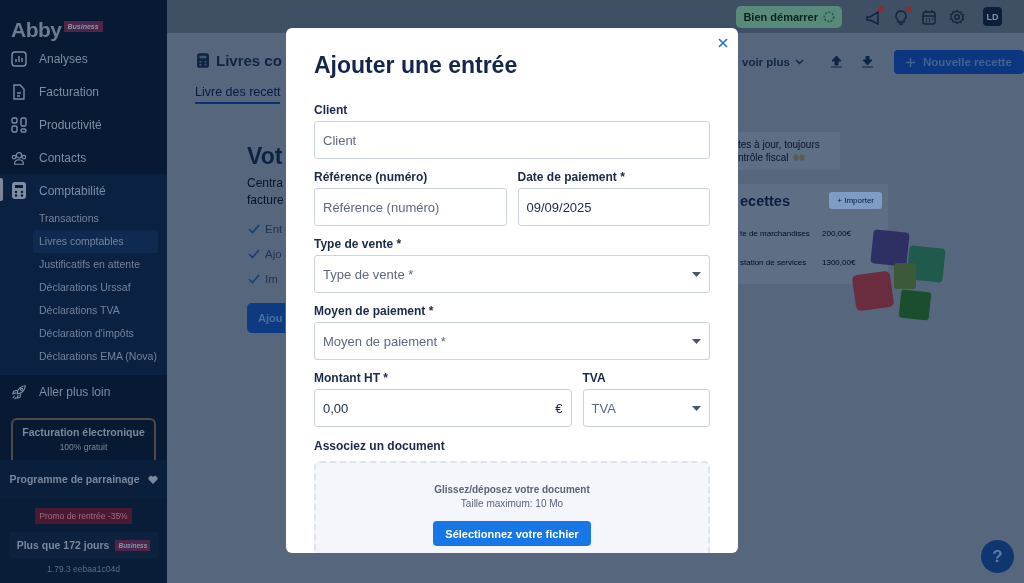 The height and width of the screenshot is (583, 1024). What do you see at coordinates (798, 157) in the screenshot?
I see `eyes-icon` at bounding box center [798, 157].